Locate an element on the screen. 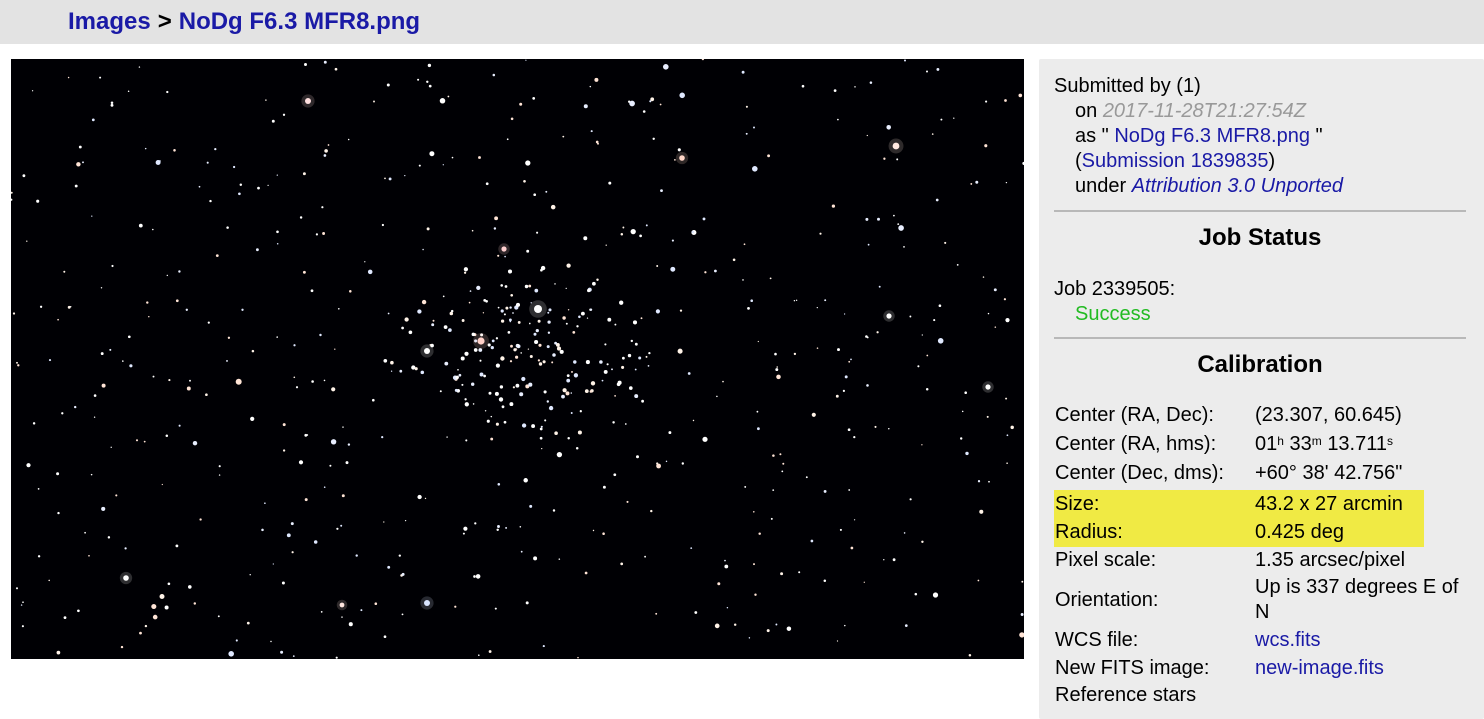  center-dms-value: +60° 38' 42.756" is located at coordinates (1329, 473).